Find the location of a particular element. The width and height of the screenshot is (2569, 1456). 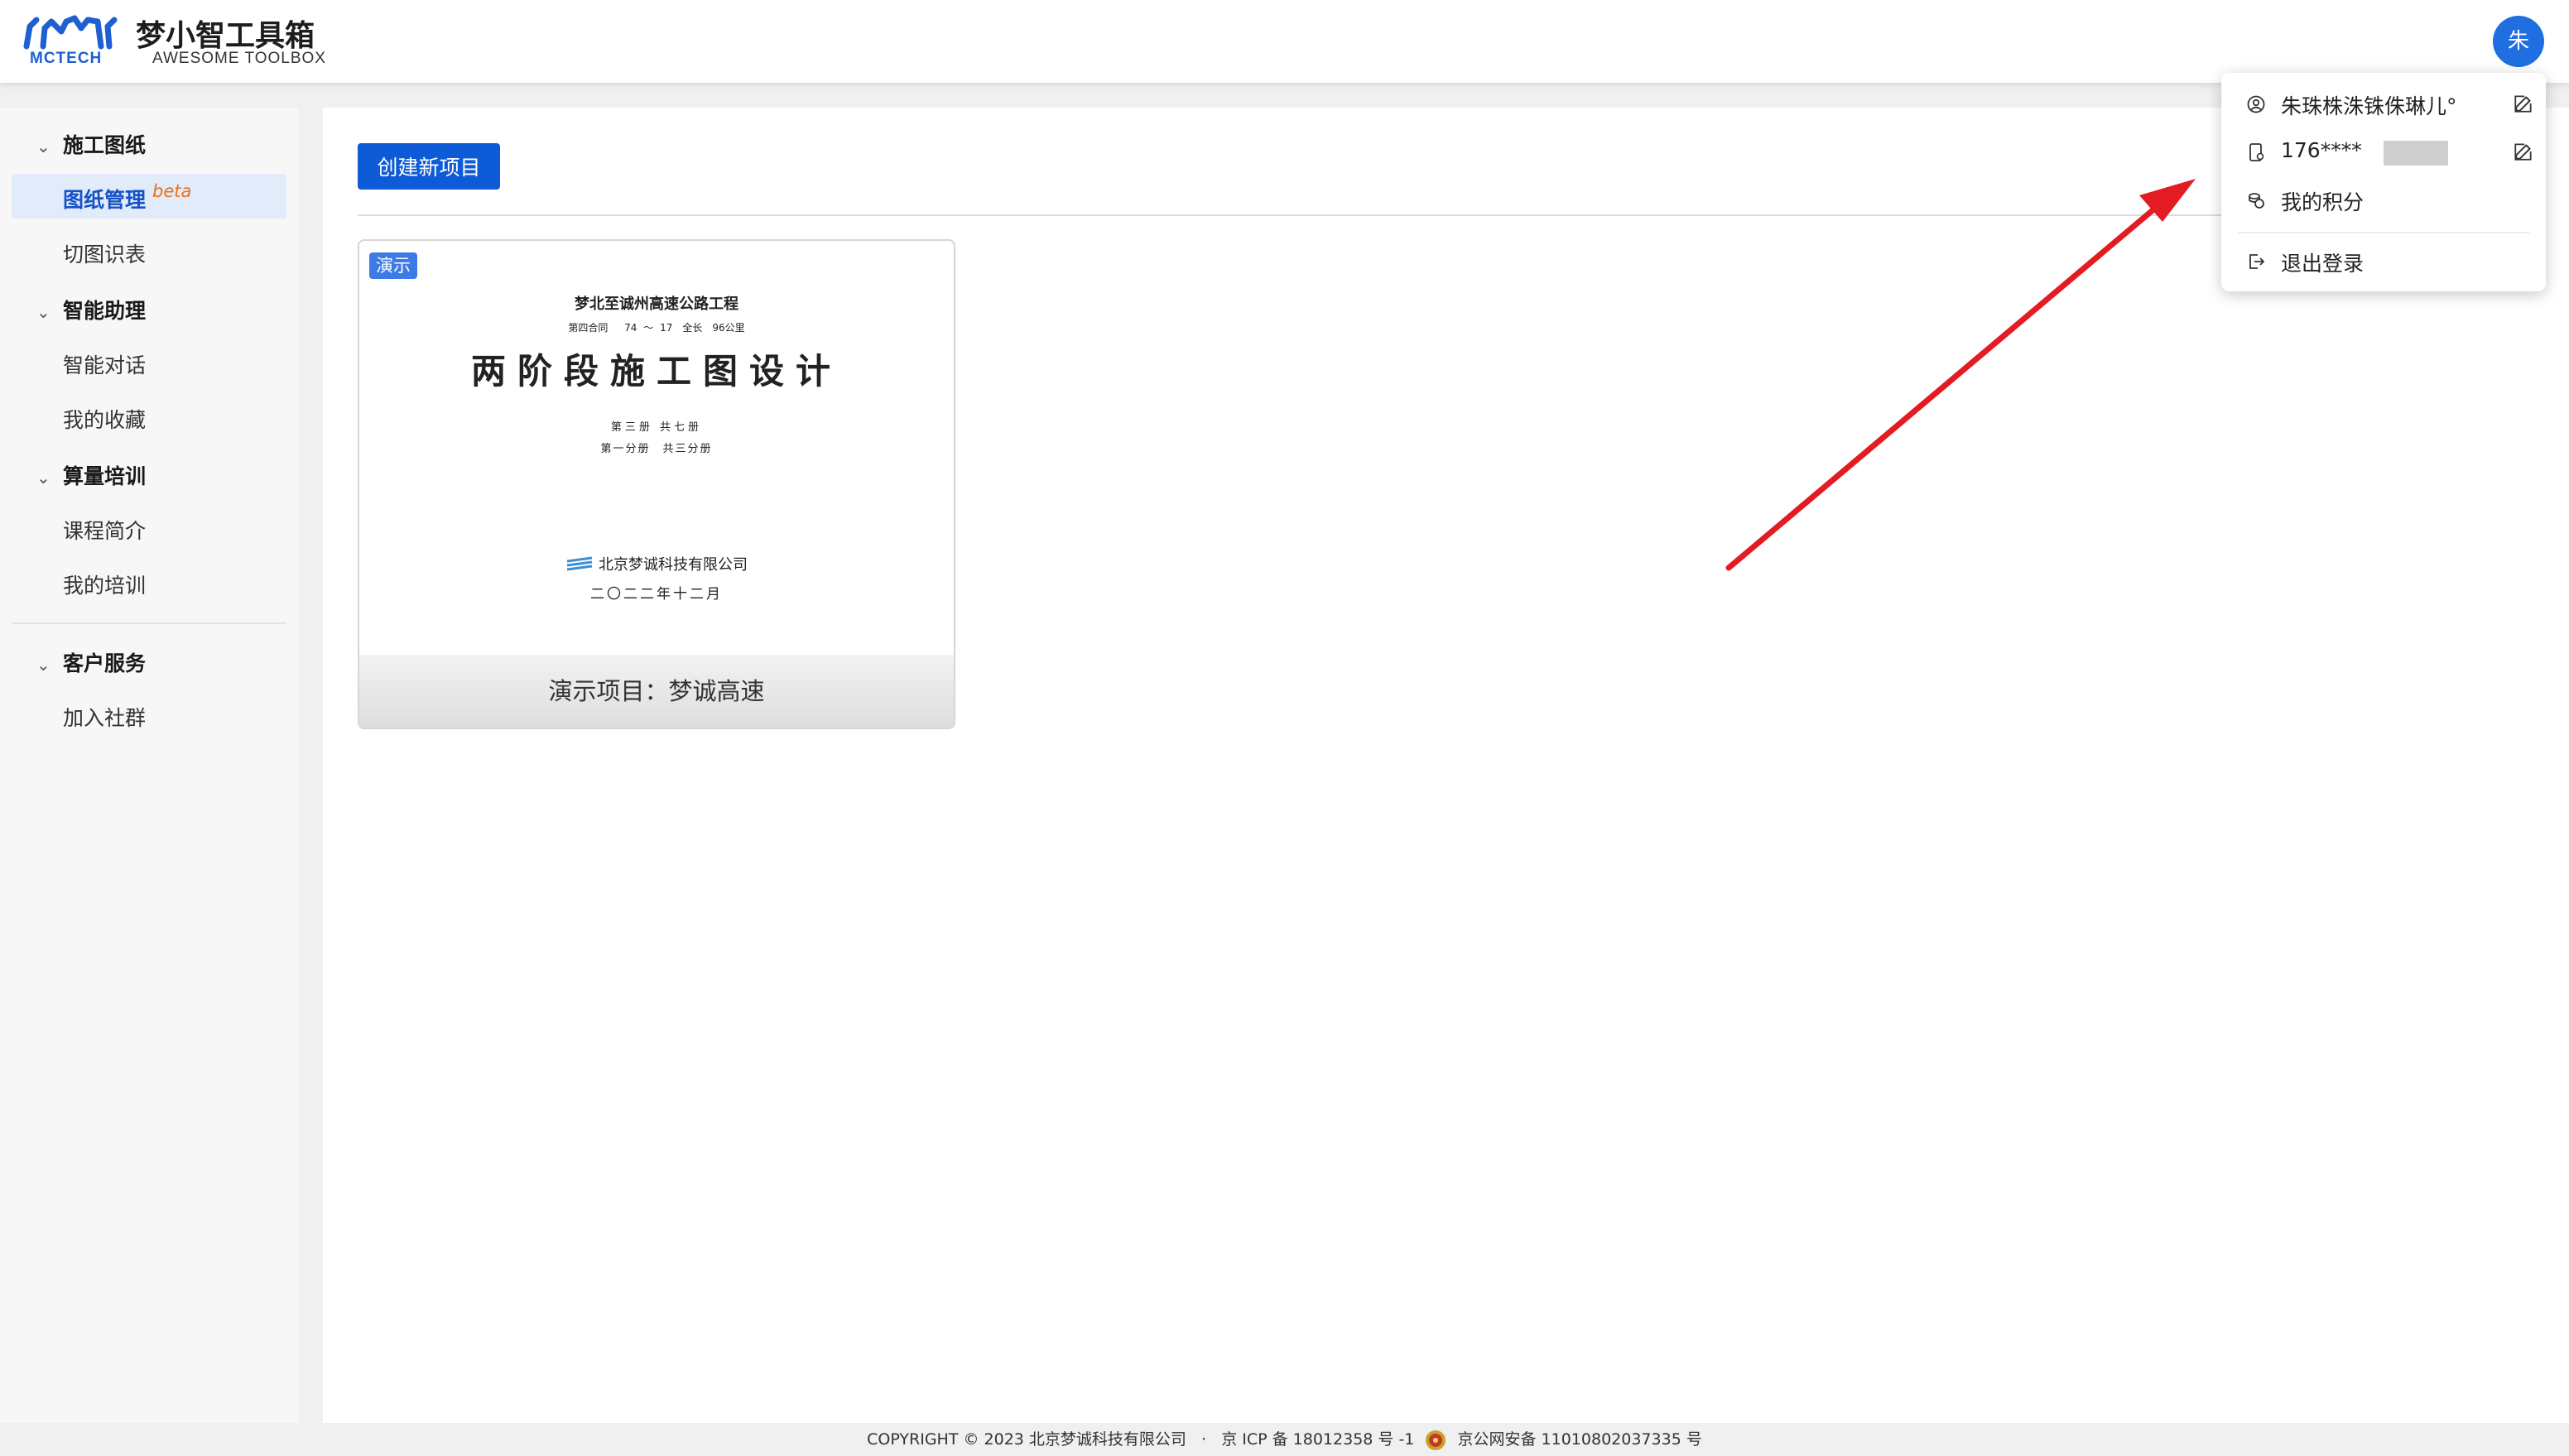

sidebar-item-course-intro: 课程简介 is located at coordinates (104, 530).